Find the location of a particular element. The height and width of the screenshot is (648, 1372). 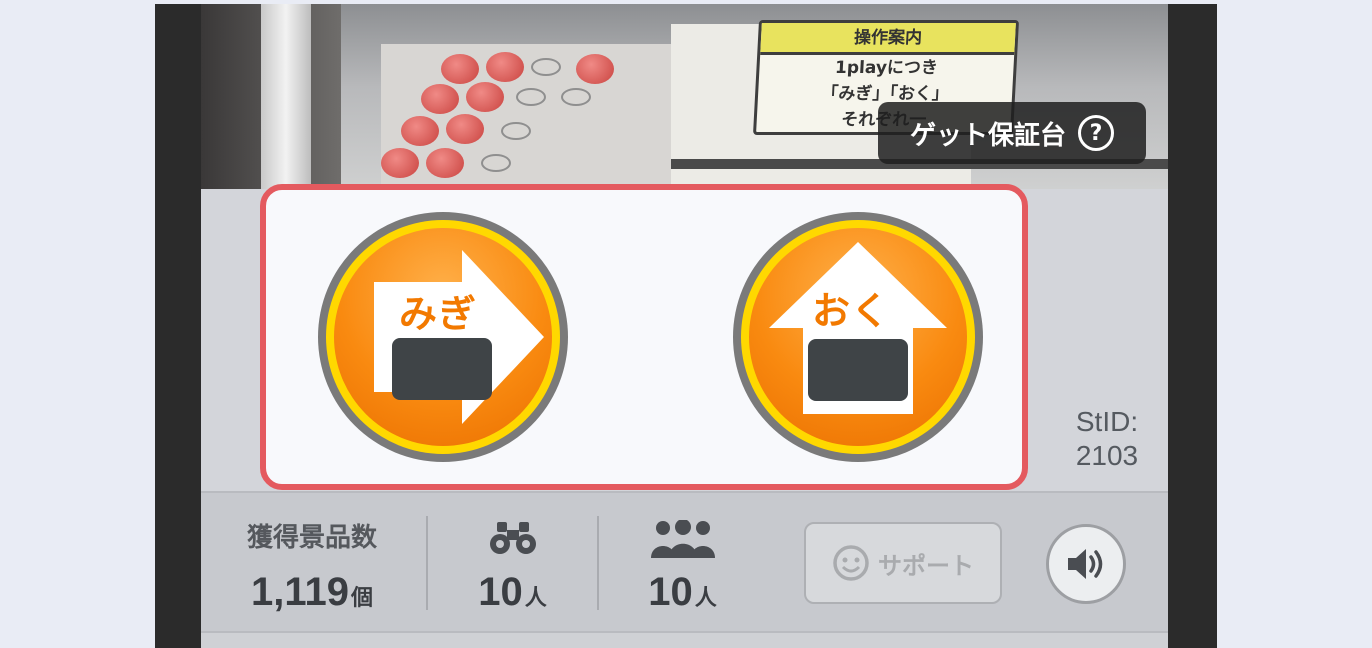

support-button: サポート is located at coordinates (903, 563).